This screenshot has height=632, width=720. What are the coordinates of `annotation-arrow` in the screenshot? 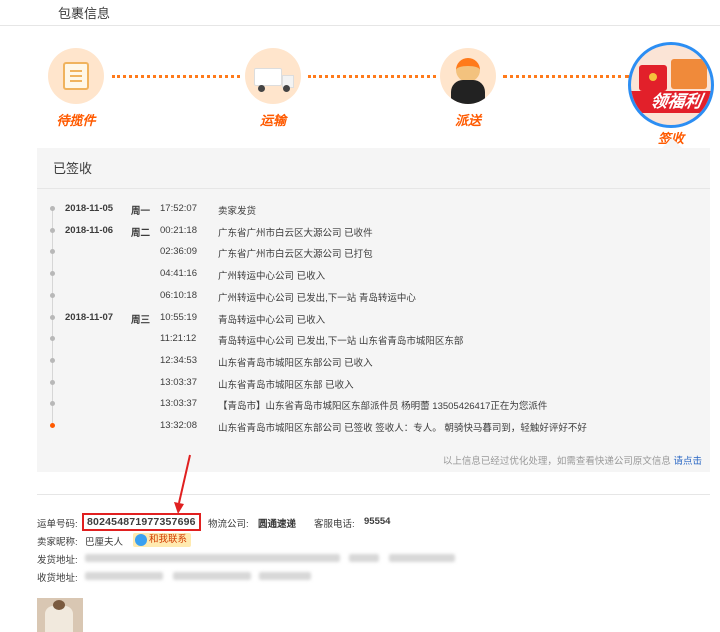 It's located at (182, 484).